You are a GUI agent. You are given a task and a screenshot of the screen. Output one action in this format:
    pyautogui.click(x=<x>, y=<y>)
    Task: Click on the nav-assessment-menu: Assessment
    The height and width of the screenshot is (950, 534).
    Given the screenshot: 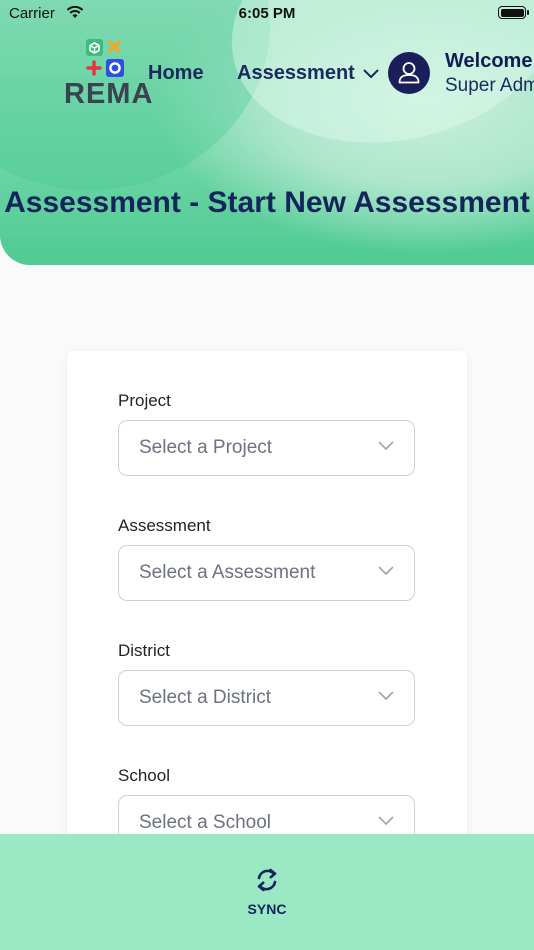 What is the action you would take?
    pyautogui.click(x=308, y=73)
    